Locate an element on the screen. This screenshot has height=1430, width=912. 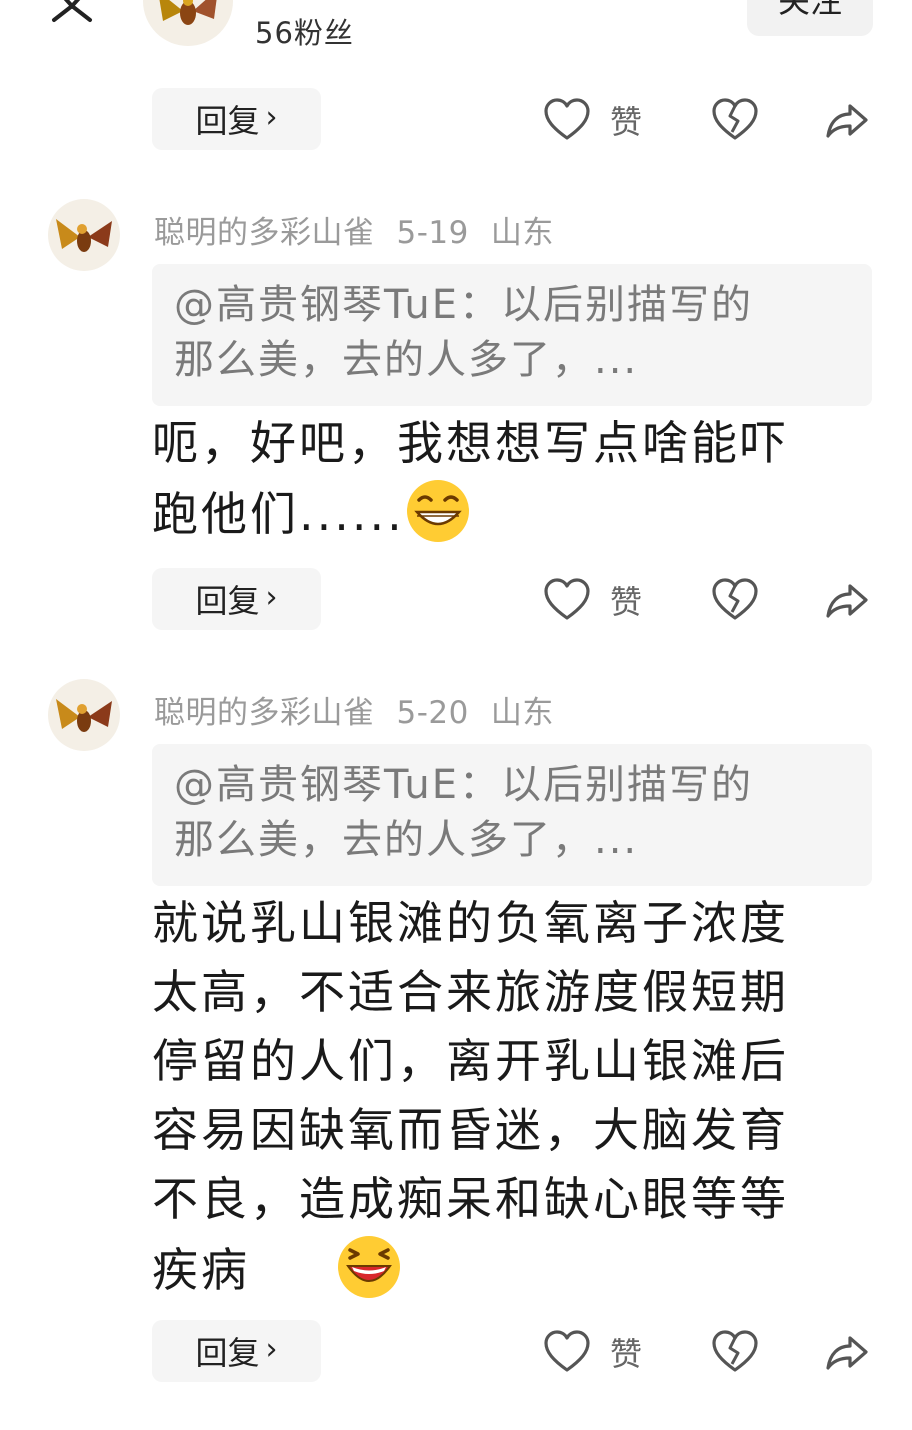
comment-line: 不良，造成痴呆和缺心眼等等 is located at coordinates (470, 1199).